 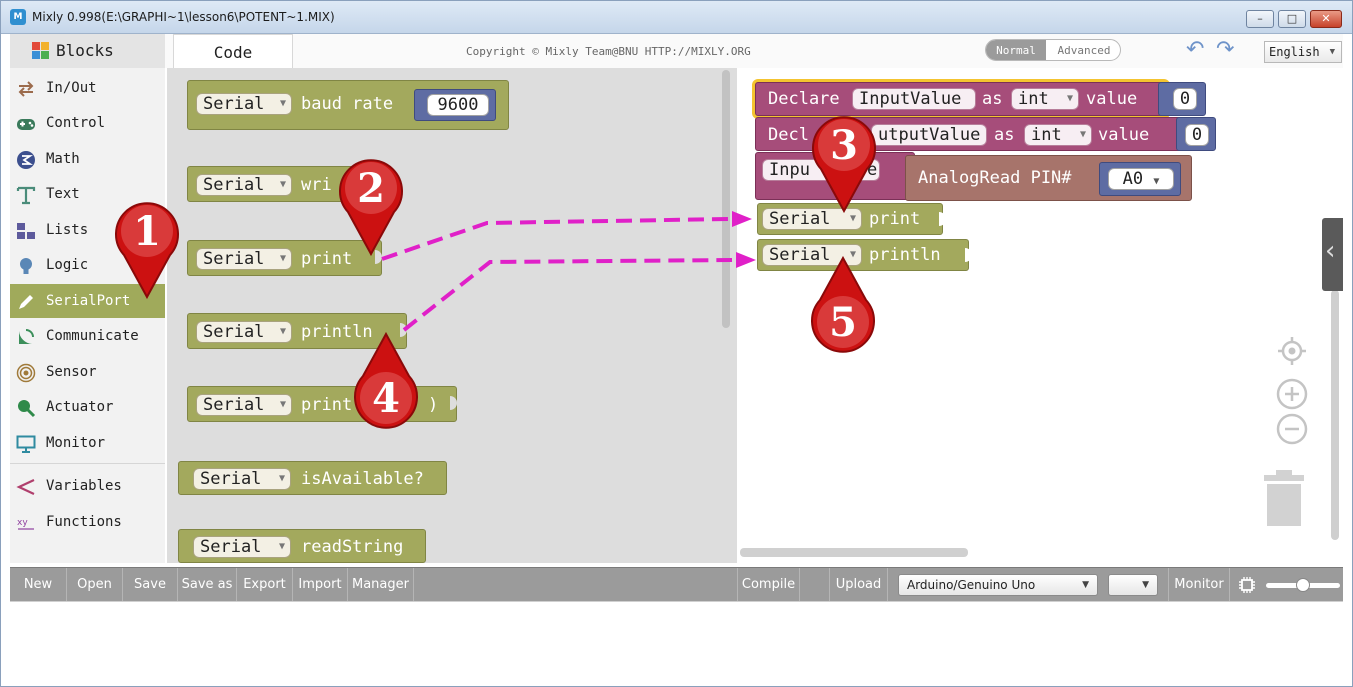 I want to click on tab-code: Code, so click(x=233, y=51).